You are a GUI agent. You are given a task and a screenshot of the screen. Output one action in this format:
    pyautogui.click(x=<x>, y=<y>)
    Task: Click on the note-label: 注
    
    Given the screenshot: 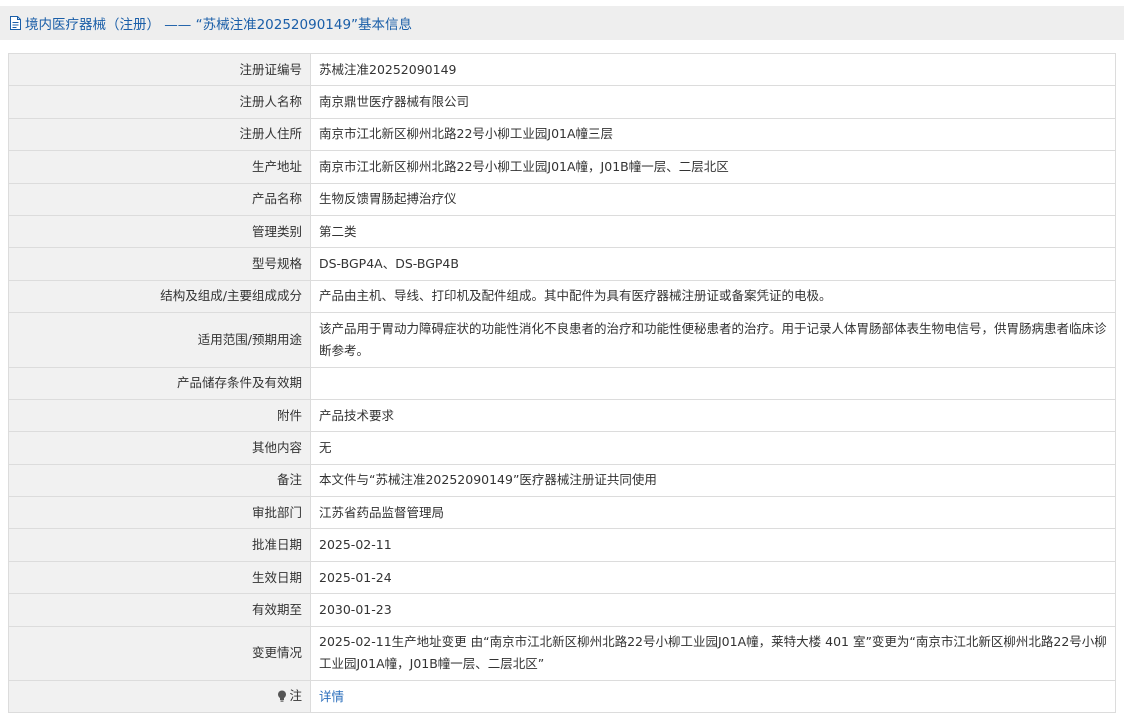 What is the action you would take?
    pyautogui.click(x=289, y=696)
    